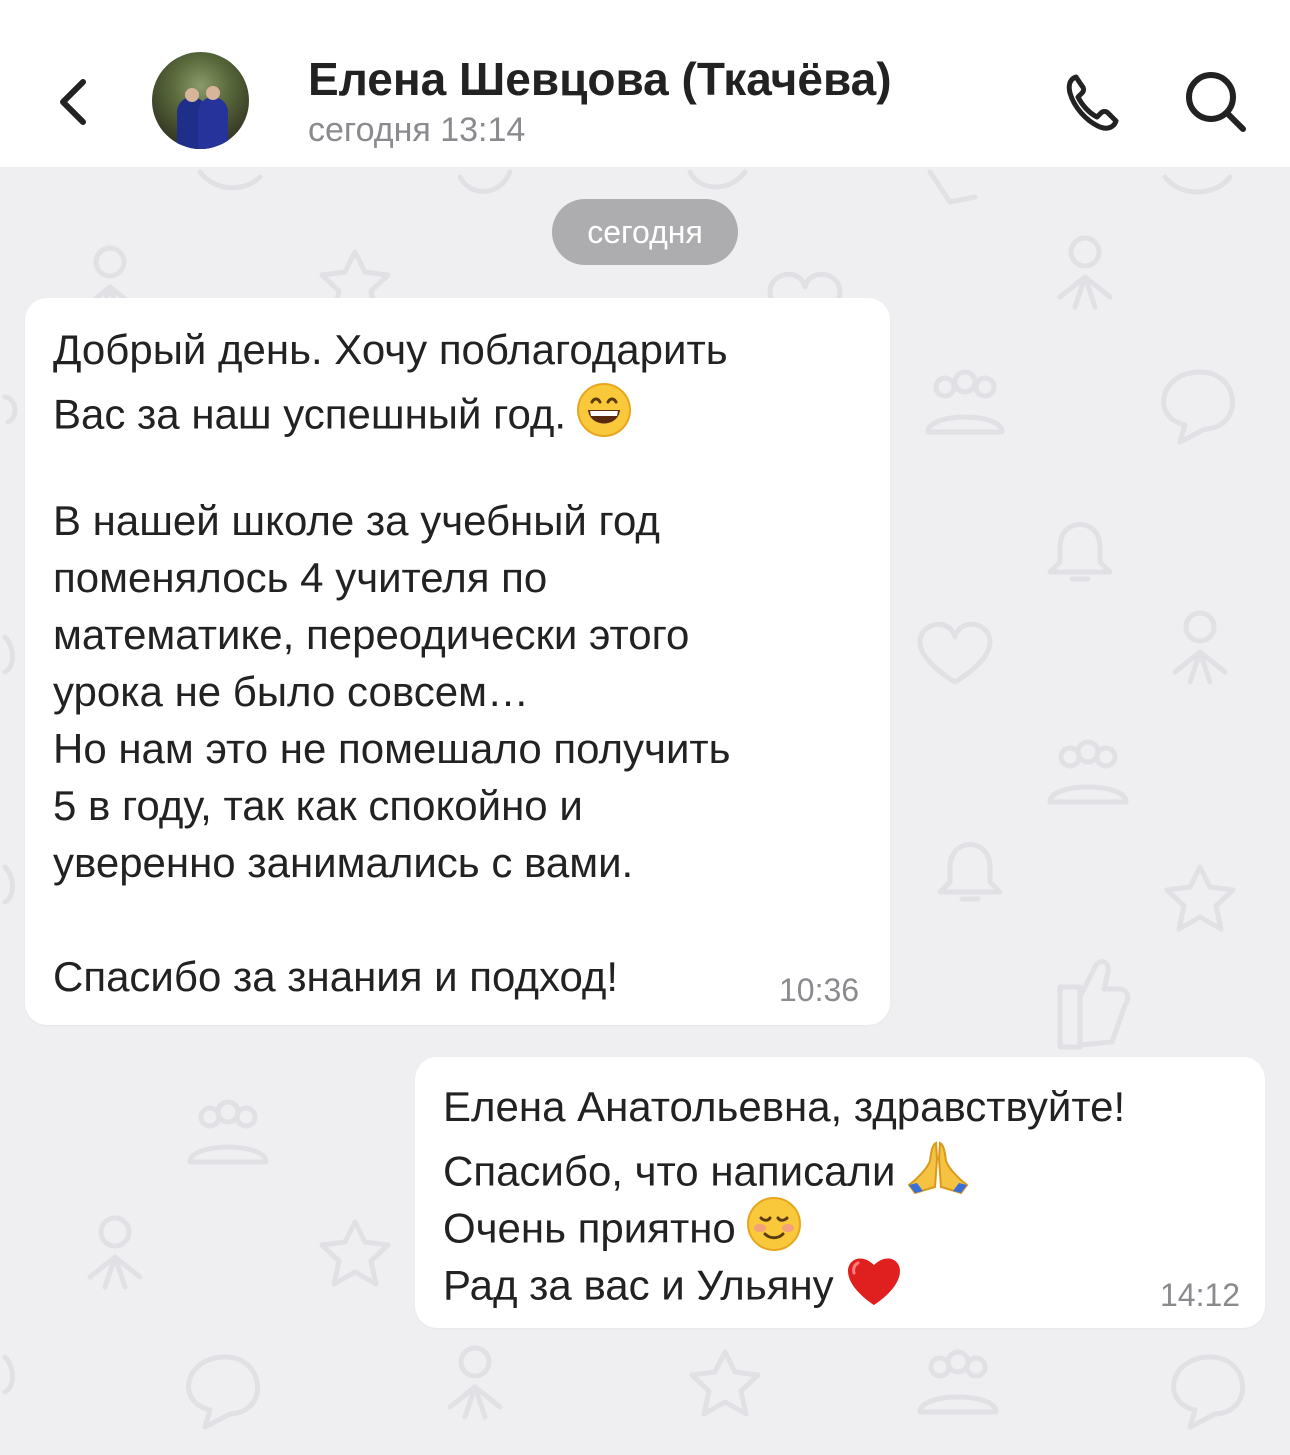 The width and height of the screenshot is (1290, 1455). What do you see at coordinates (300, 577) in the screenshot?
I see `message-line: поменялось 4 учителя по` at bounding box center [300, 577].